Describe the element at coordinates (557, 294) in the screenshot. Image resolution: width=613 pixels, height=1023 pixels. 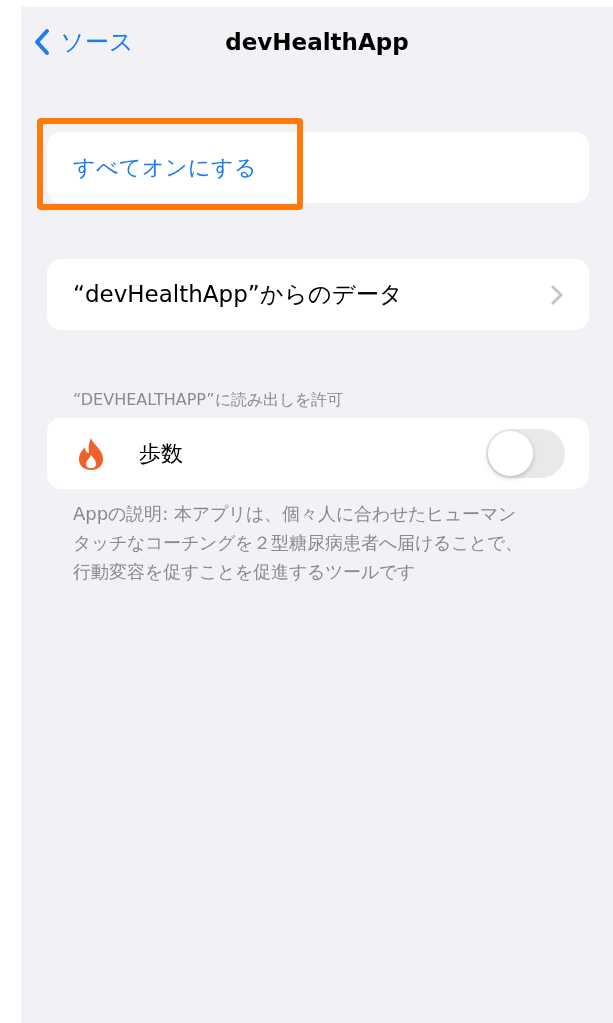
I see `chevron-right-icon` at that location.